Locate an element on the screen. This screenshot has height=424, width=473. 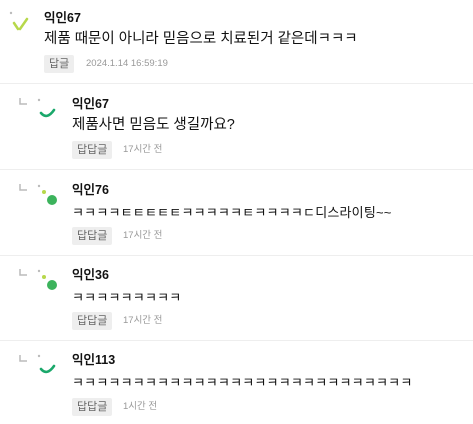
comment-nickname: 익인36 is located at coordinates (90, 275).